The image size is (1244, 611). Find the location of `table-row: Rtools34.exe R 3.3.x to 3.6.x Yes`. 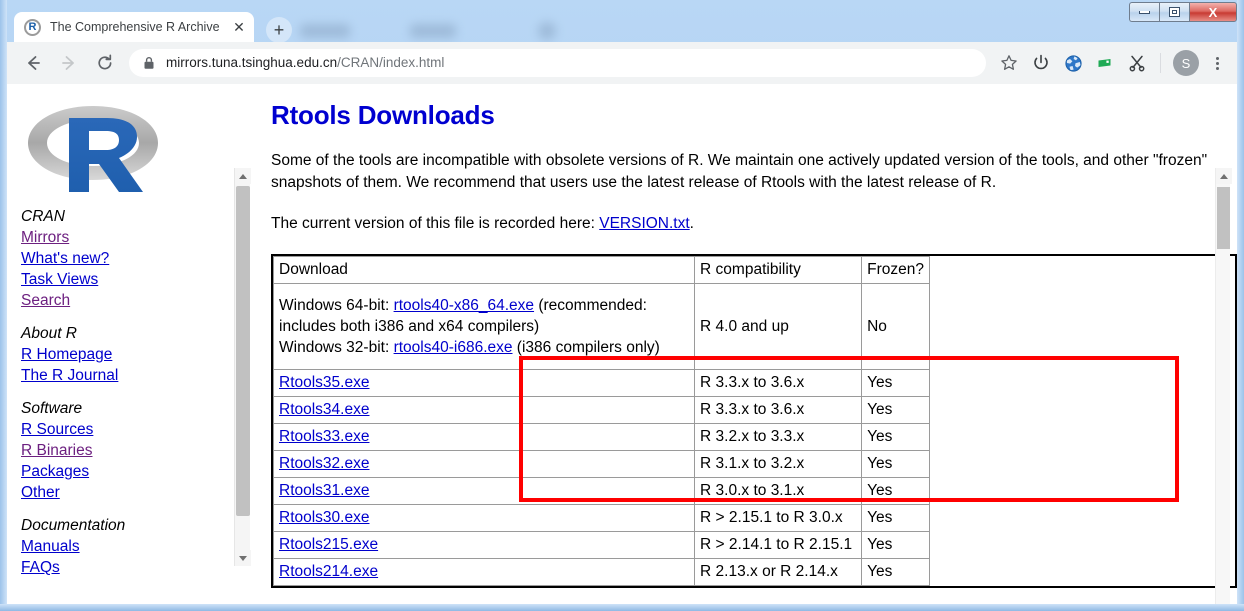

table-row: Rtools34.exe R 3.3.x to 3.6.x Yes is located at coordinates (601, 410).